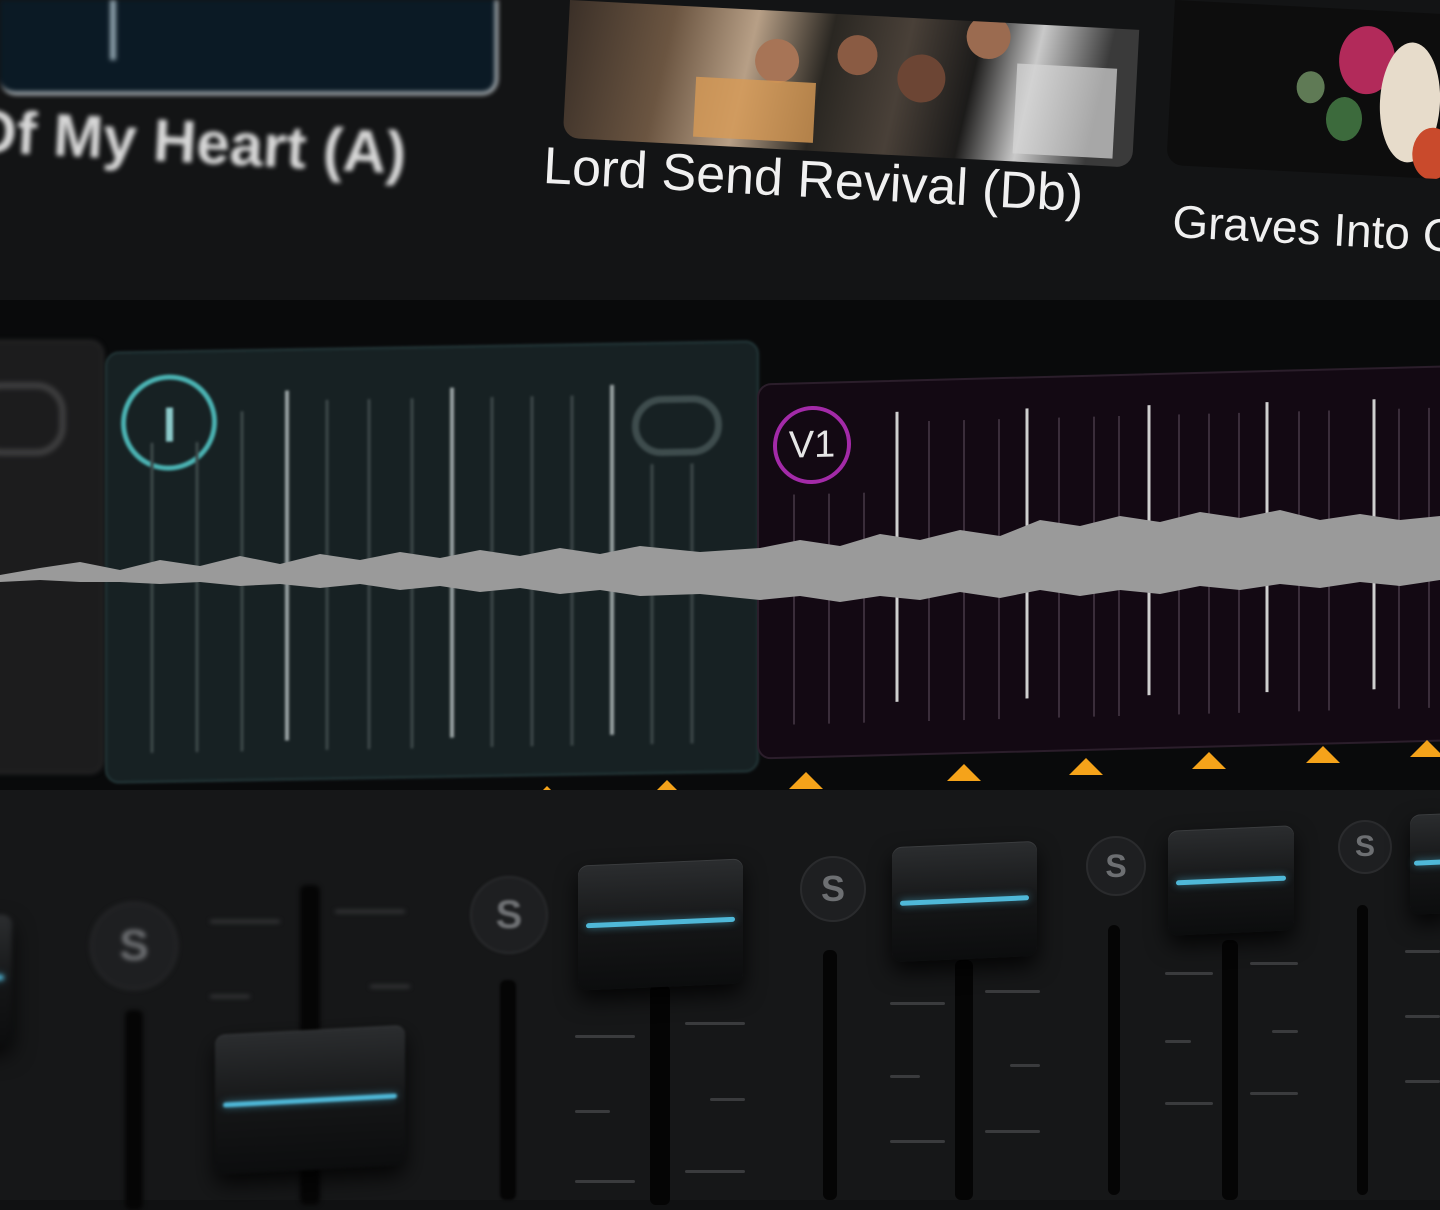  I want to click on flowers-image, so click(1368, 103).